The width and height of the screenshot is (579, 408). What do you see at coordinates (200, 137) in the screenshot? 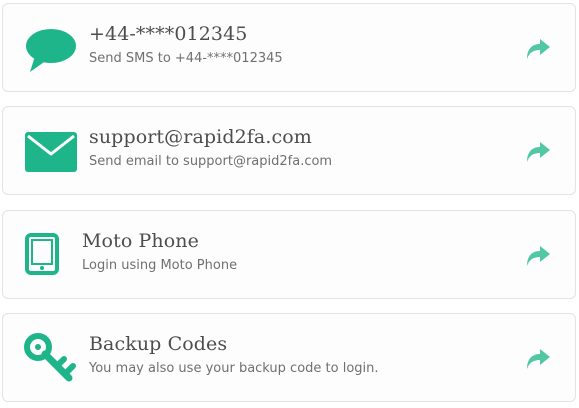
I see `method-title: support@rapid2fa.com` at bounding box center [200, 137].